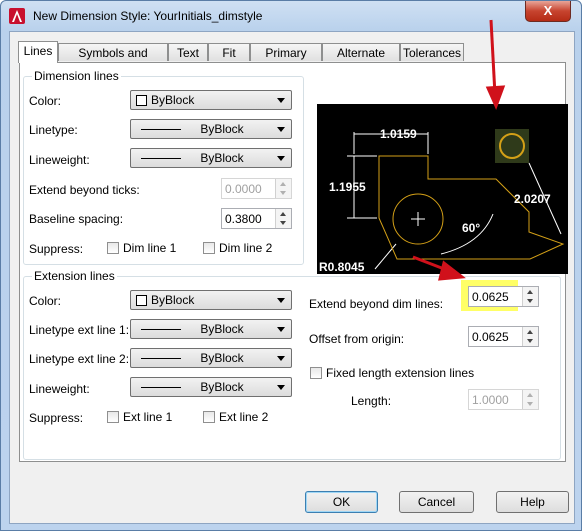 The height and width of the screenshot is (531, 582). What do you see at coordinates (459, 150) in the screenshot?
I see `annotation-arrows` at bounding box center [459, 150].